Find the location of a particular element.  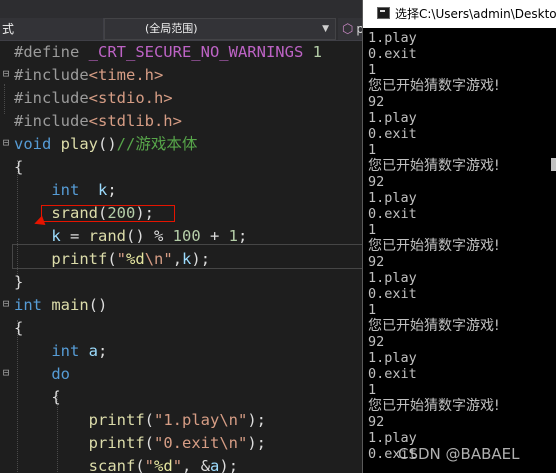

code-line: scanf("%d", &a); is located at coordinates (126, 464).